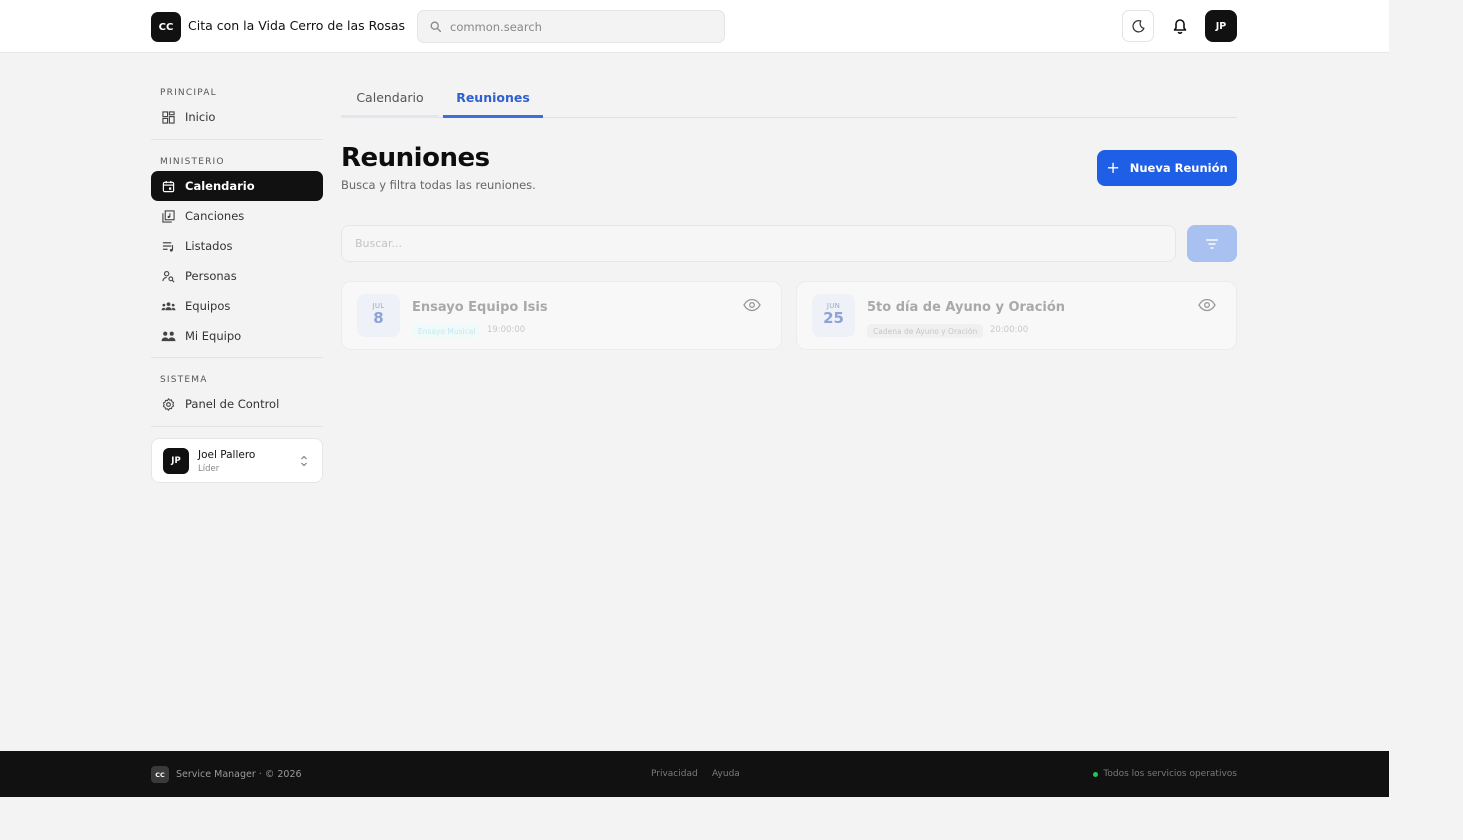  I want to click on meeting-time: 20:00:00, so click(1009, 330).